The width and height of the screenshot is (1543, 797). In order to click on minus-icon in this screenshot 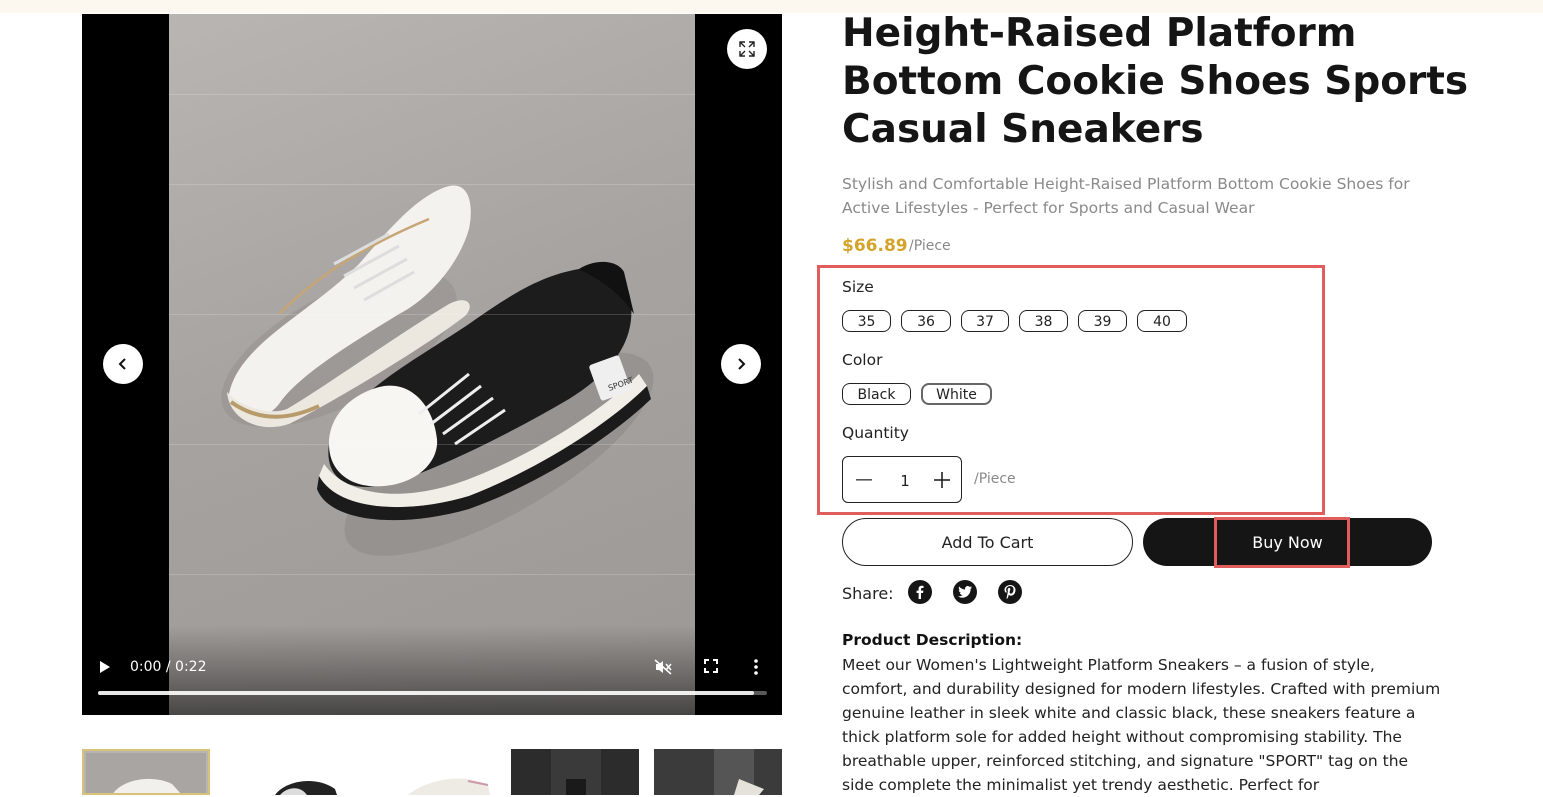, I will do `click(864, 480)`.